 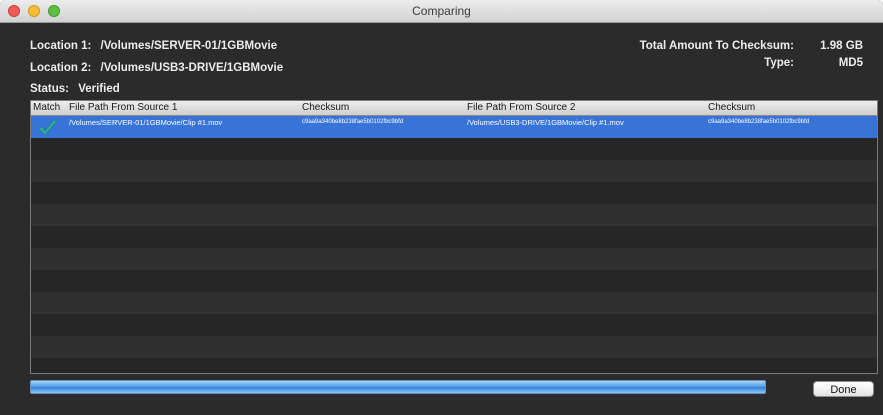 I want to click on location1-label: Location 1:, so click(x=61, y=46).